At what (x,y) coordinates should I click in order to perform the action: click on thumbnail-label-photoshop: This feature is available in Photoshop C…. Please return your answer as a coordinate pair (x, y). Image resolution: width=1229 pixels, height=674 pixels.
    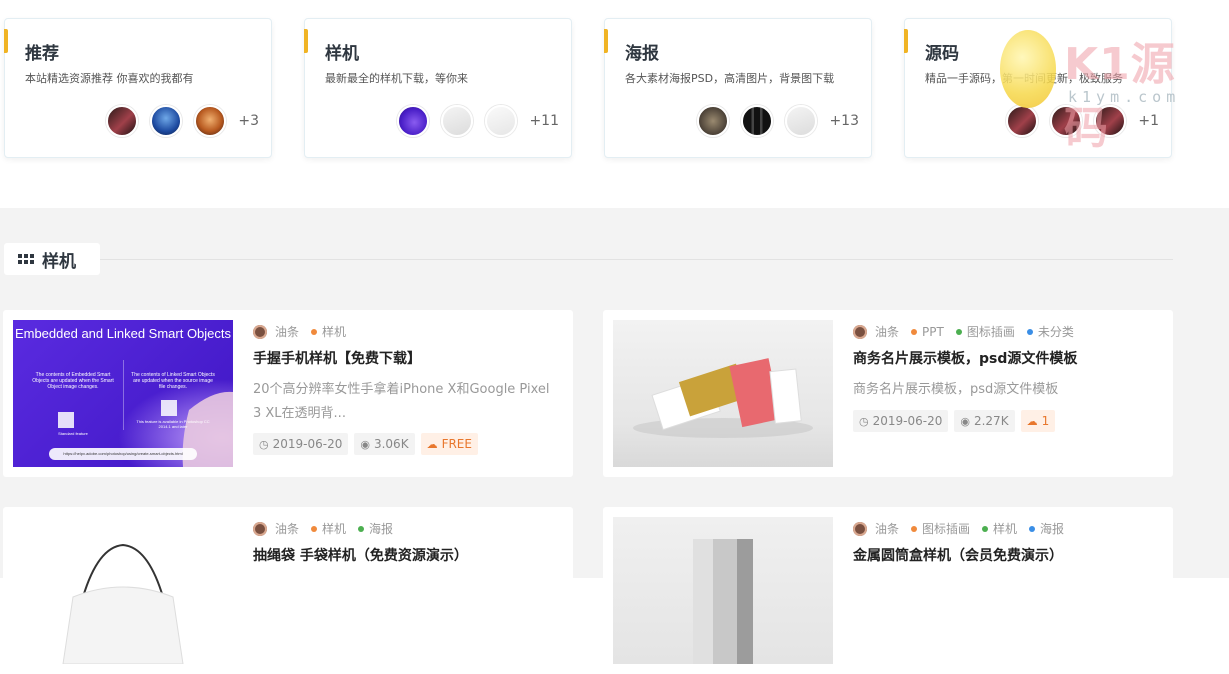
    Looking at the image, I should click on (173, 424).